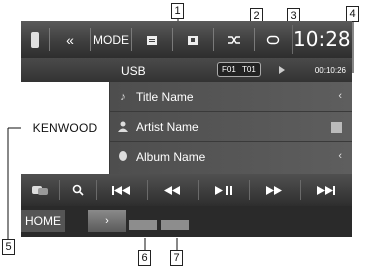 Image resolution: width=365 pixels, height=269 pixels. What do you see at coordinates (78, 190) in the screenshot?
I see `search-icon` at bounding box center [78, 190].